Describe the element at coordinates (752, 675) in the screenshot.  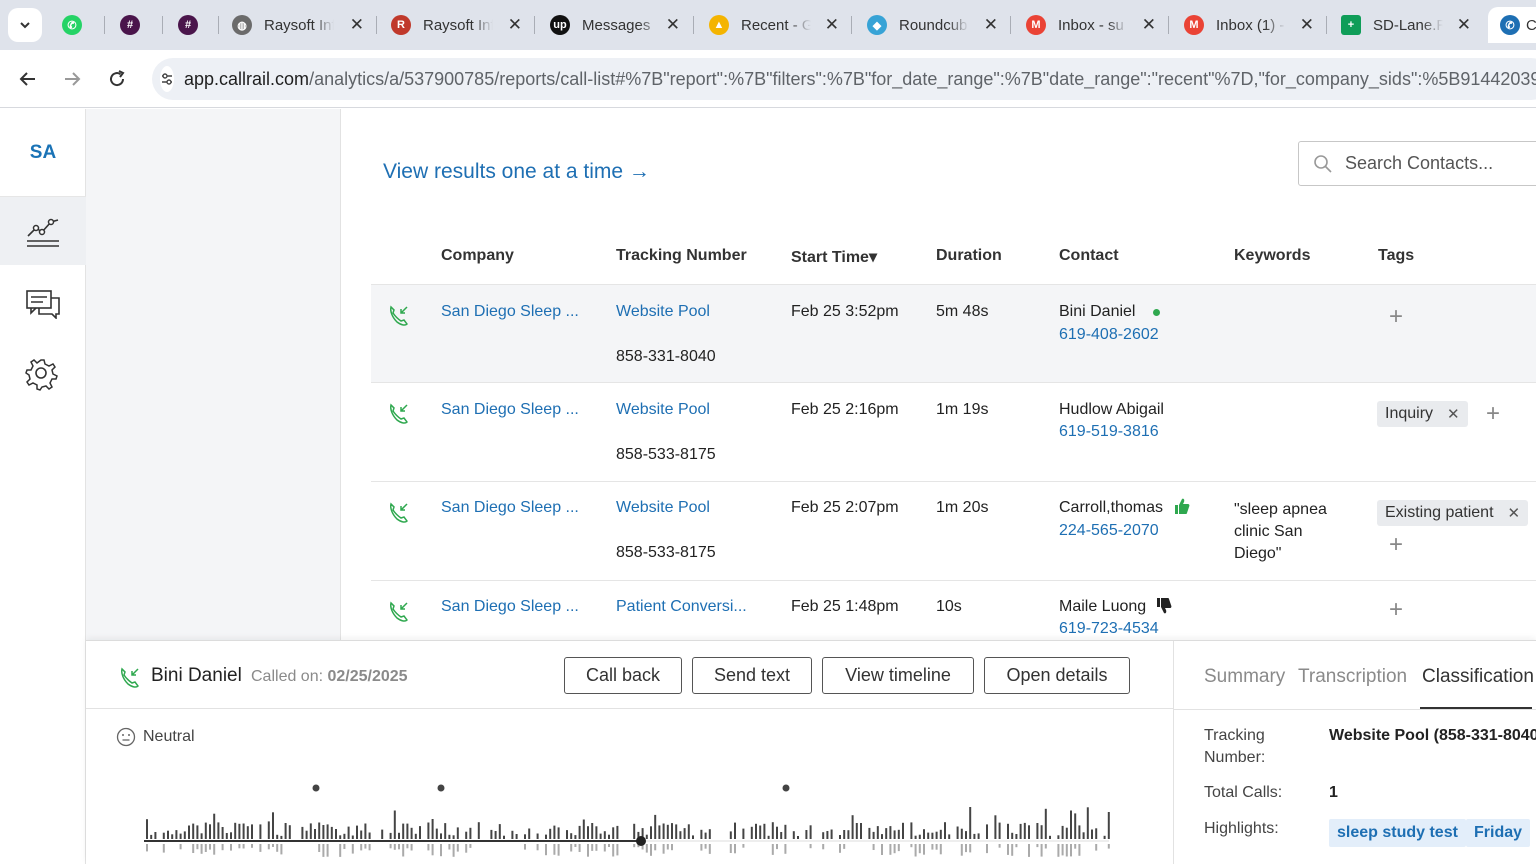
I see `send-text-button: Send text` at that location.